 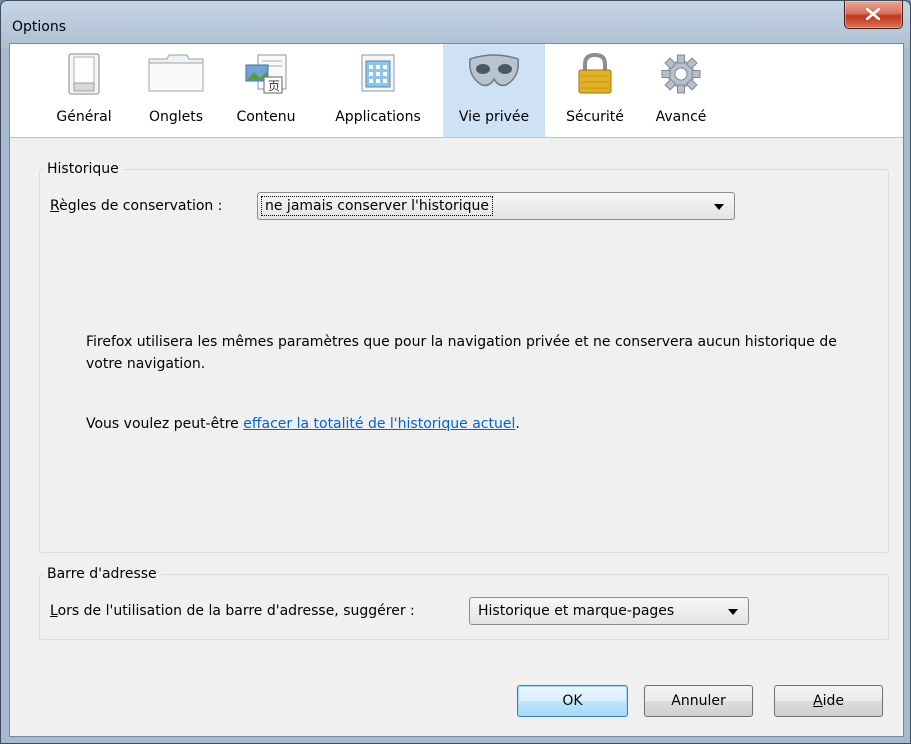 What do you see at coordinates (576, 611) in the screenshot?
I see `suggest-value: Historique et marque-pages` at bounding box center [576, 611].